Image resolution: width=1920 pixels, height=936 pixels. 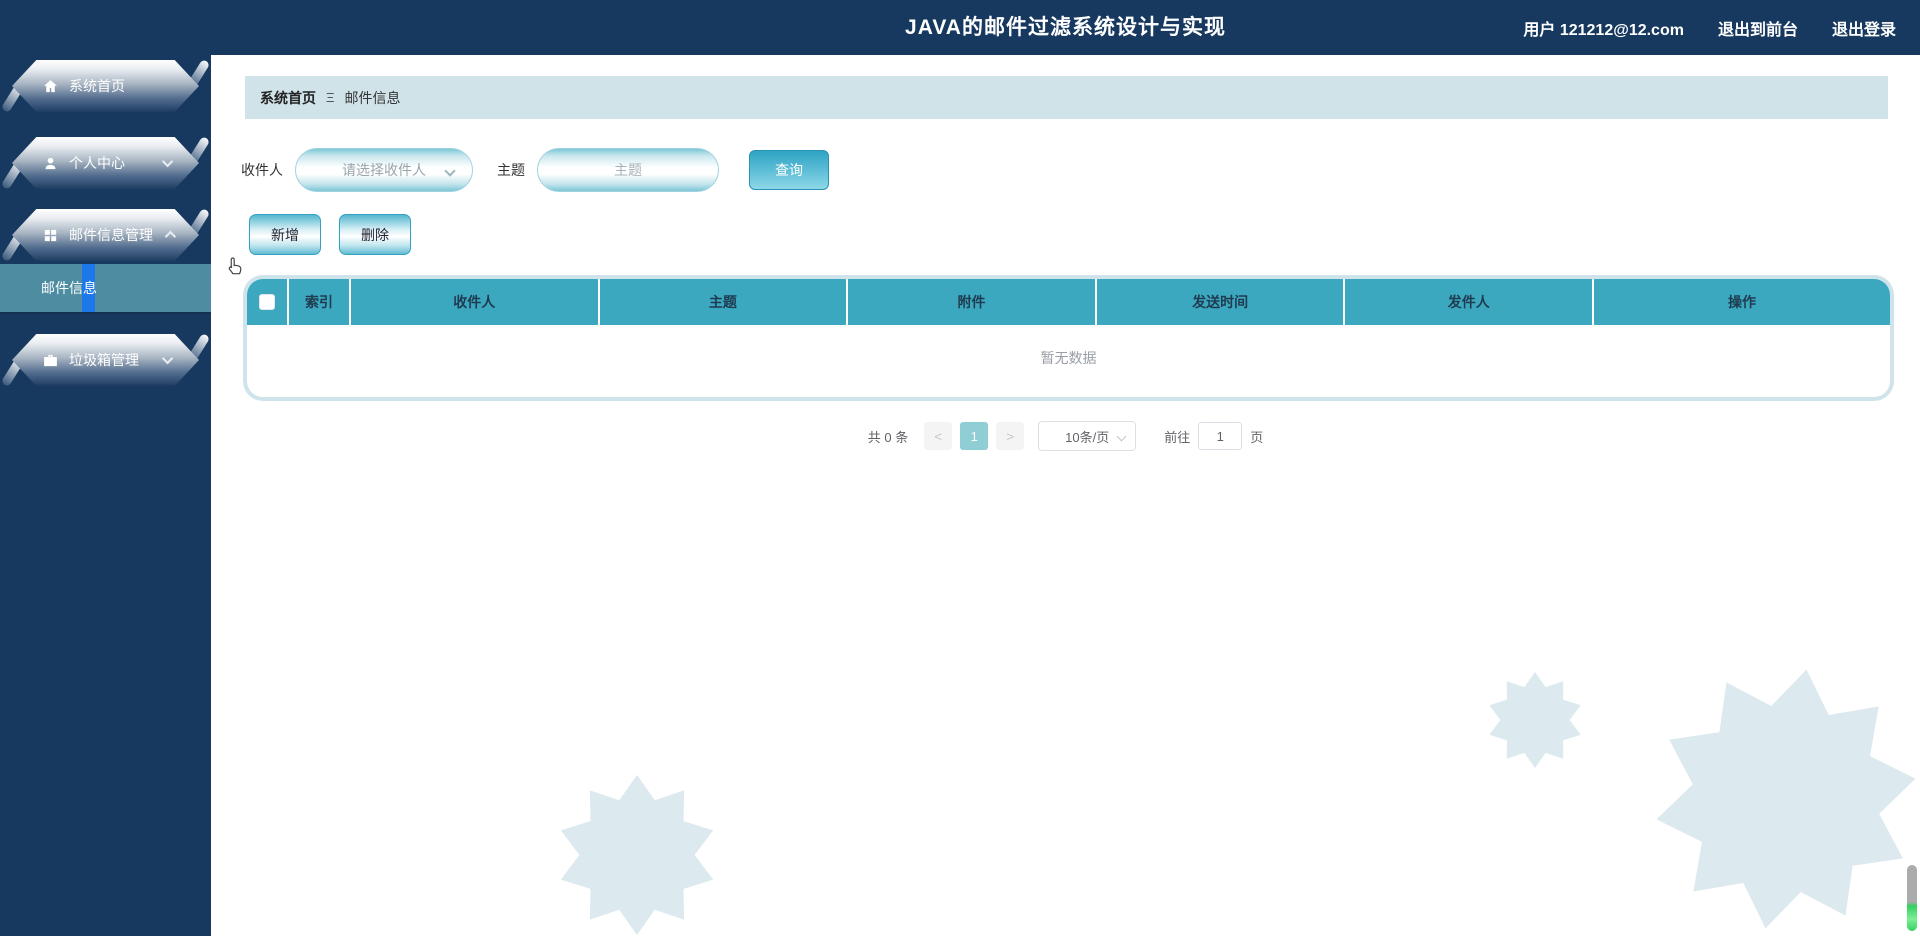 I want to click on recipient-label: 收件人, so click(x=262, y=170).